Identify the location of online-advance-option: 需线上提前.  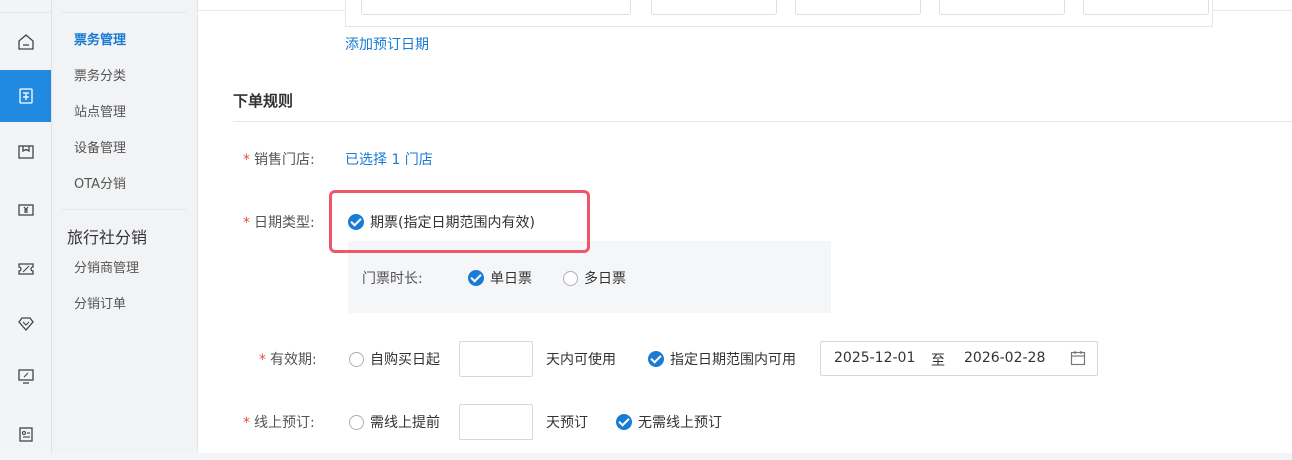
(394, 422).